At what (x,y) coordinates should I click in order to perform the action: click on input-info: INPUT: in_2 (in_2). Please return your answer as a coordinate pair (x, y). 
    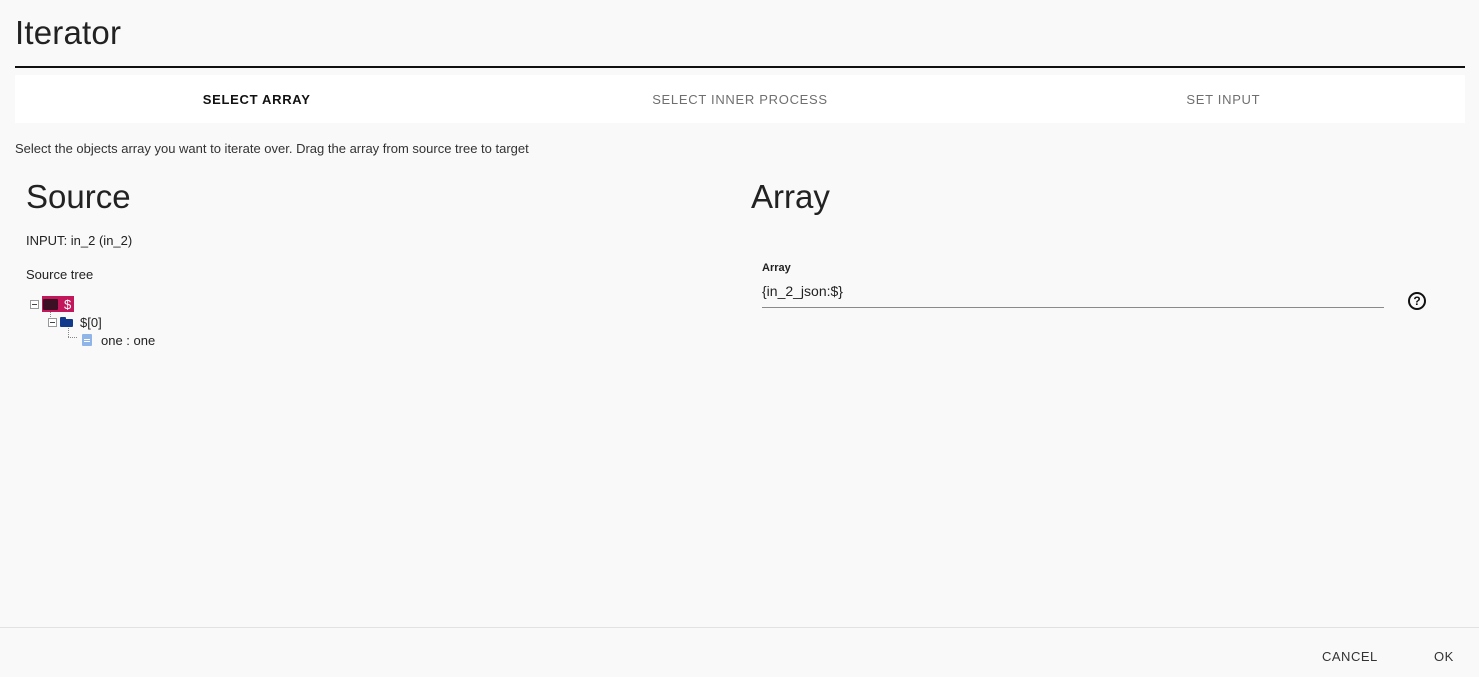
    Looking at the image, I should click on (366, 240).